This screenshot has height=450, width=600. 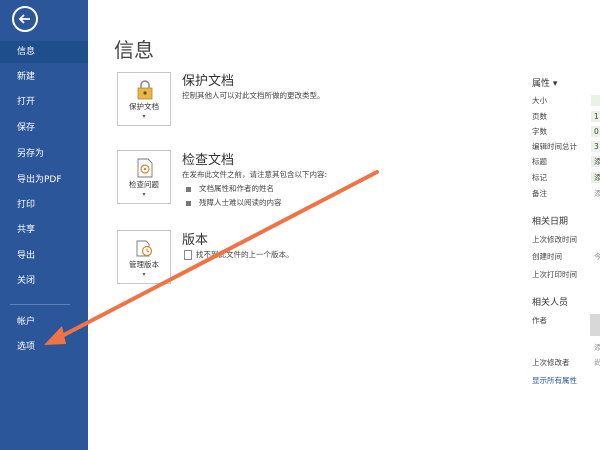 What do you see at coordinates (595, 100) in the screenshot?
I see `property-value` at bounding box center [595, 100].